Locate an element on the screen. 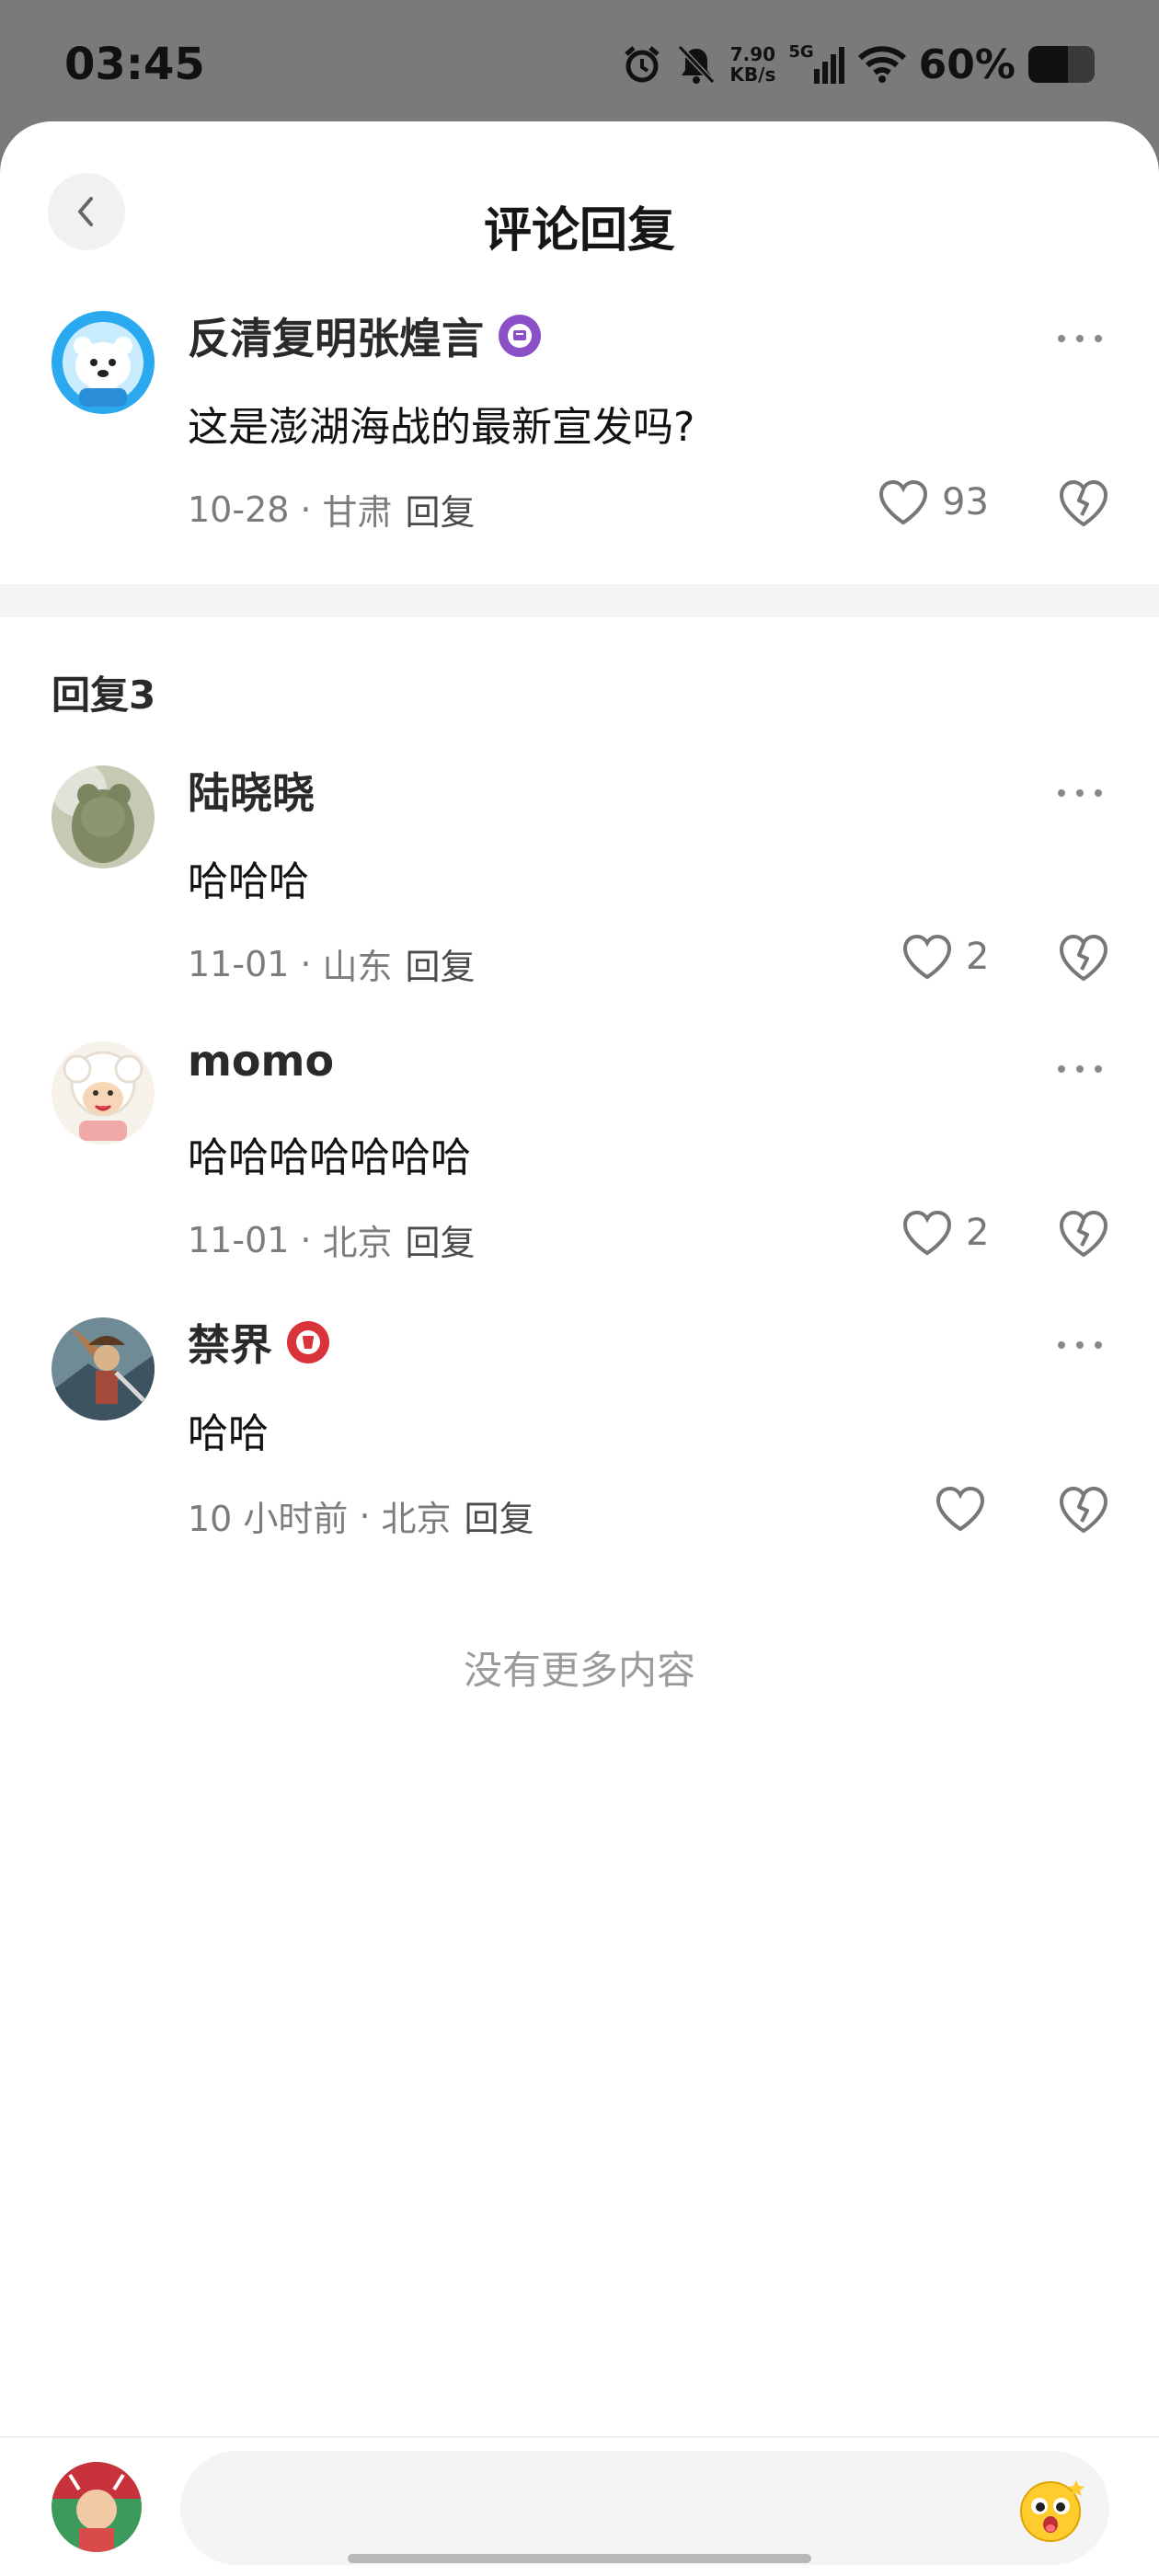 This screenshot has height=2576, width=1159. comment-input-box is located at coordinates (644, 2508).